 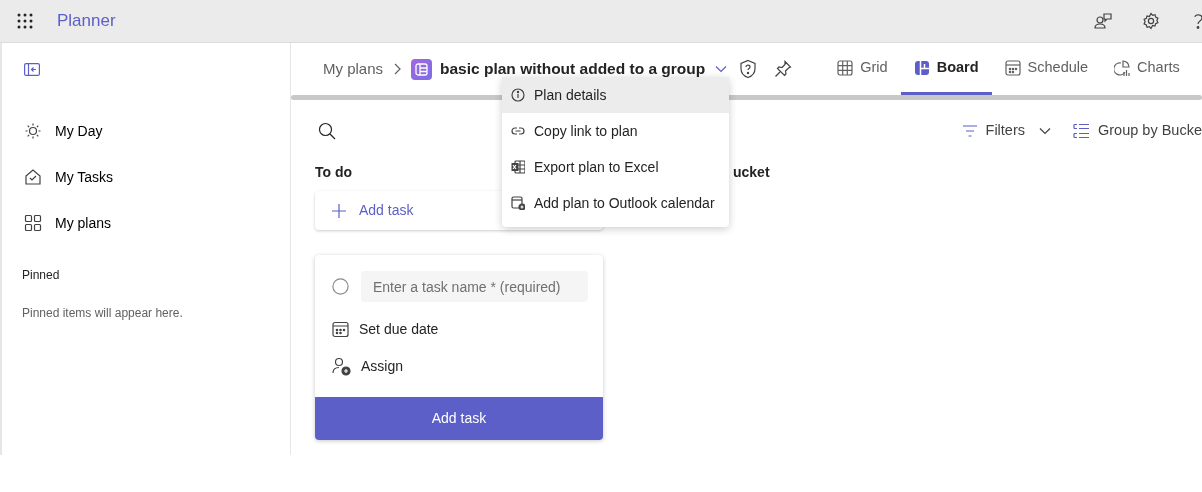 I want to click on task-name-field: Enter a task name * (required), so click(x=474, y=286).